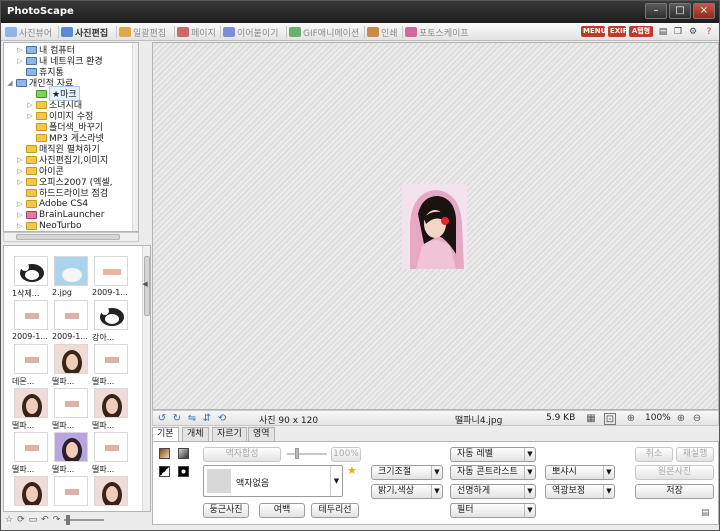 Image resolution: width=720 pixels, height=531 pixels. Describe the element at coordinates (681, 419) in the screenshot. I see `zoom-in-icon: ⊕` at that location.